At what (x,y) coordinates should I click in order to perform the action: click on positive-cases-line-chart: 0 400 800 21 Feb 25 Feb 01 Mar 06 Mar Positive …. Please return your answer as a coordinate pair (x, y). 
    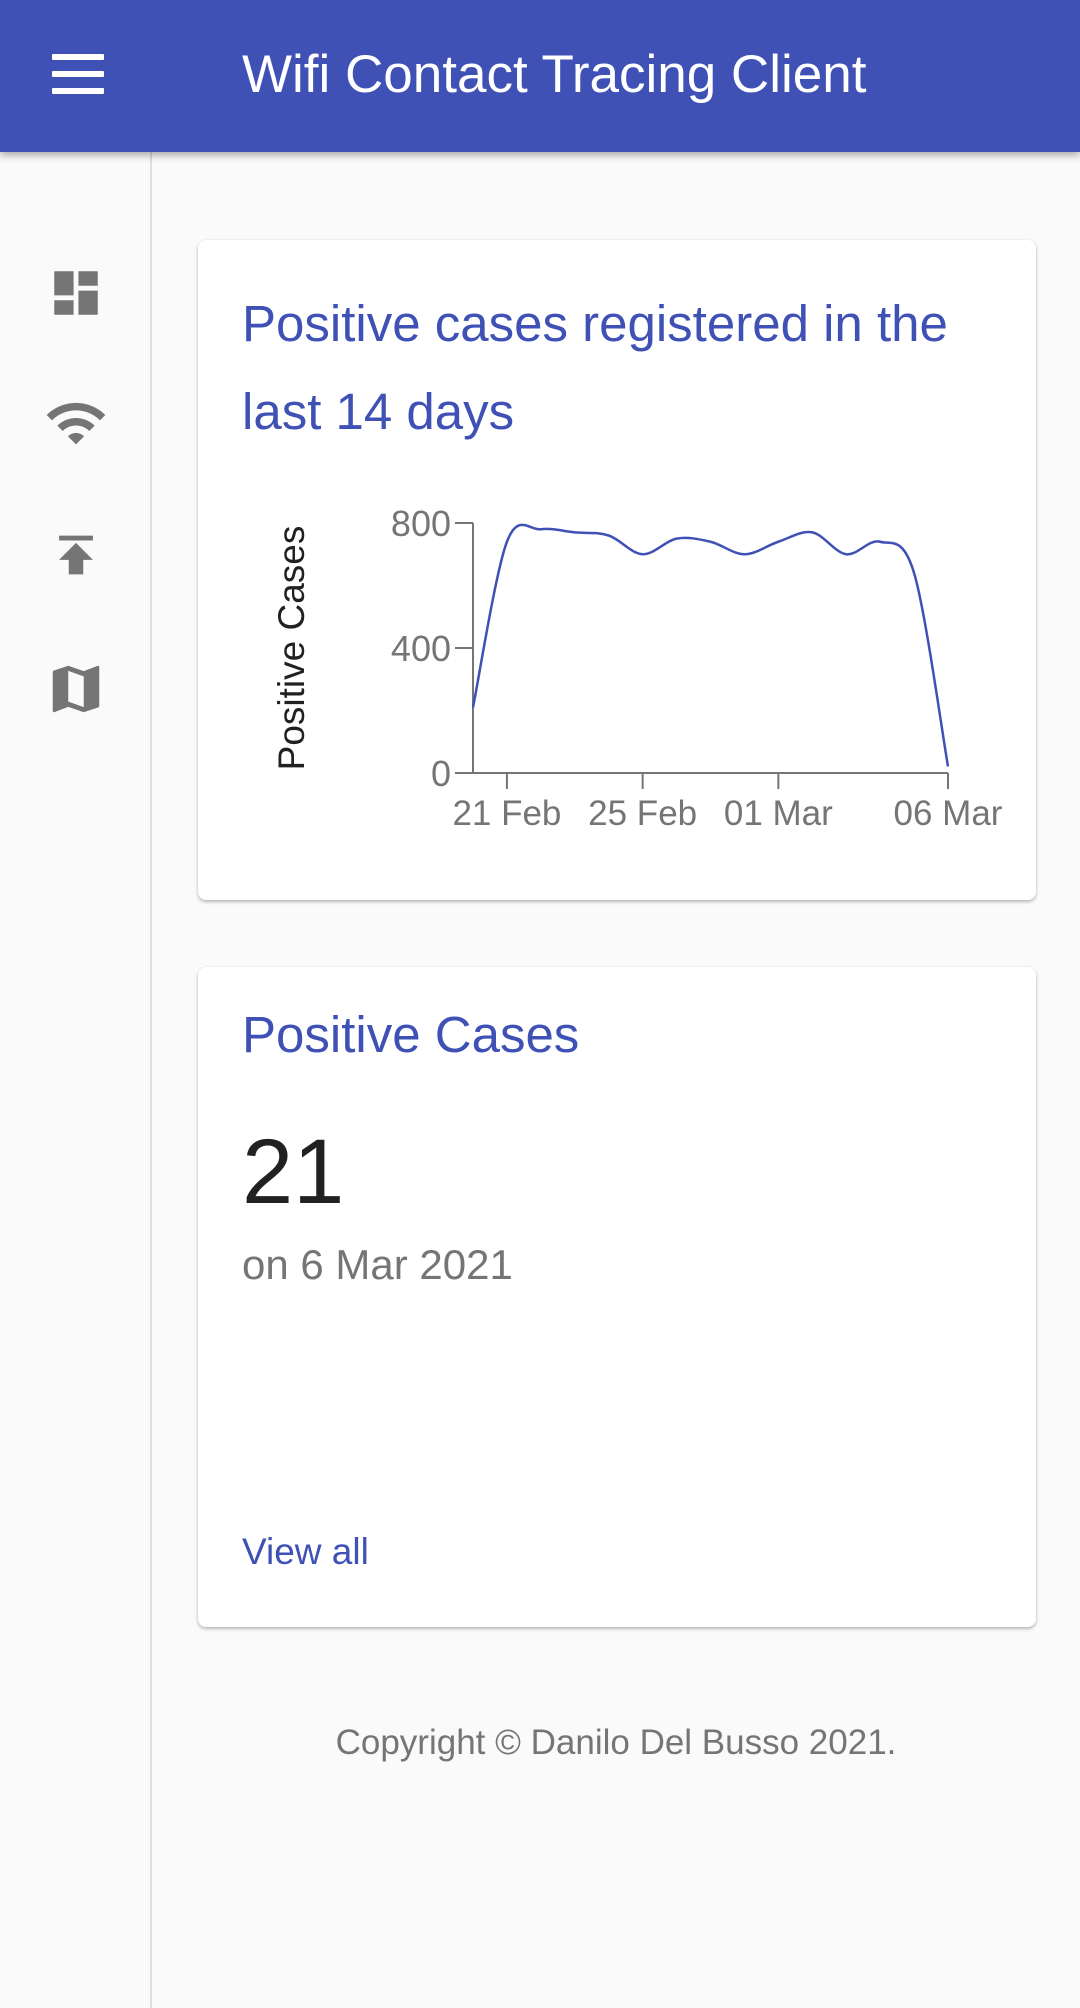
    Looking at the image, I should click on (637, 668).